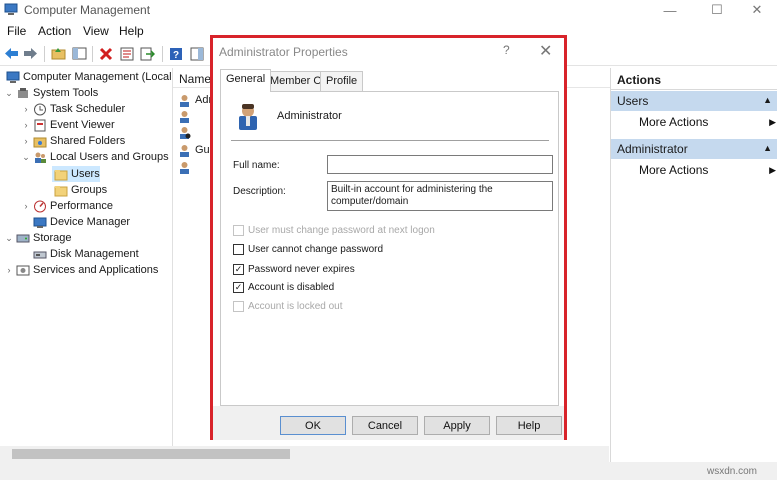 This screenshot has width=777, height=480. Describe the element at coordinates (529, 425) in the screenshot. I see `help-button: Help` at that location.